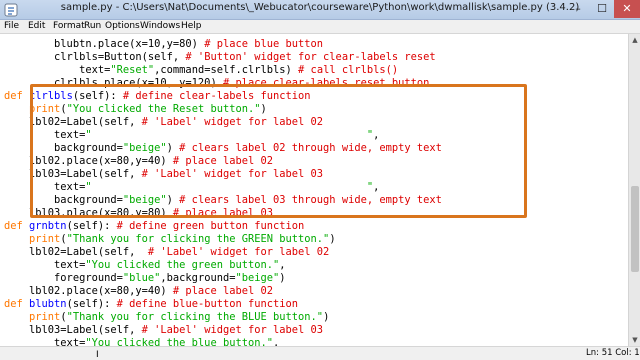 The height and width of the screenshot is (360, 640). What do you see at coordinates (160, 26) in the screenshot?
I see `menu-windows: Windows` at bounding box center [160, 26].